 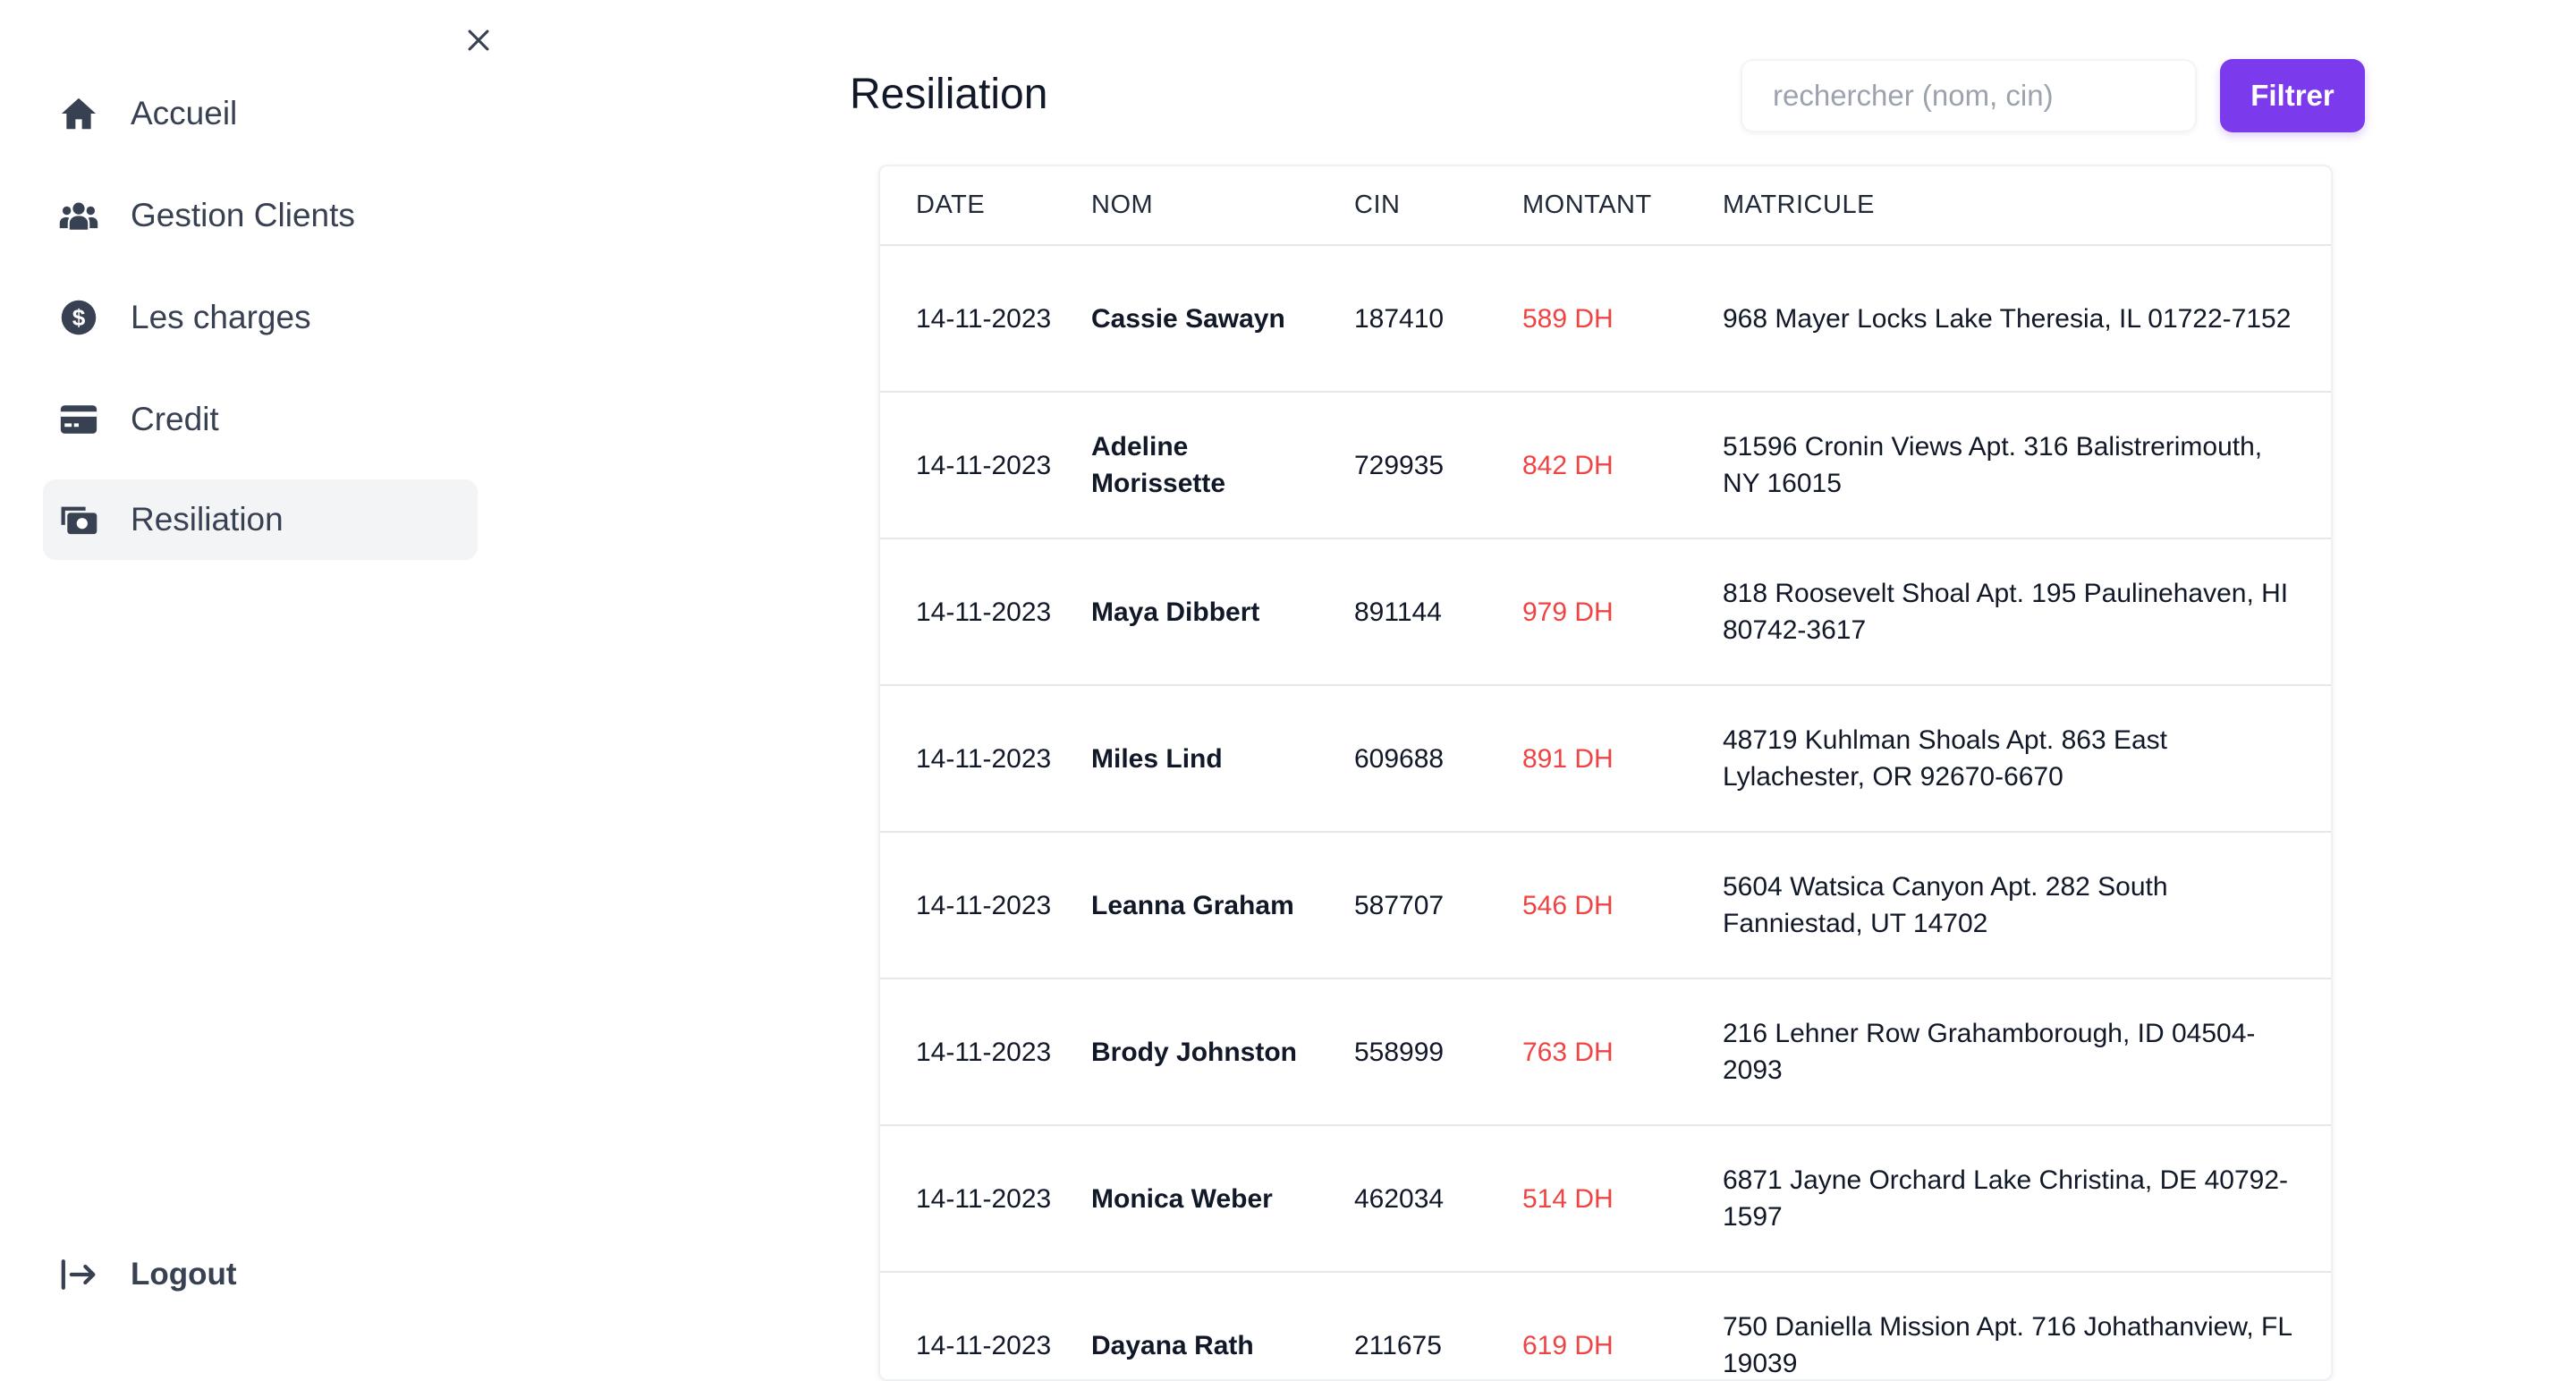 I want to click on filter-button: Filtrer, so click(x=2292, y=95).